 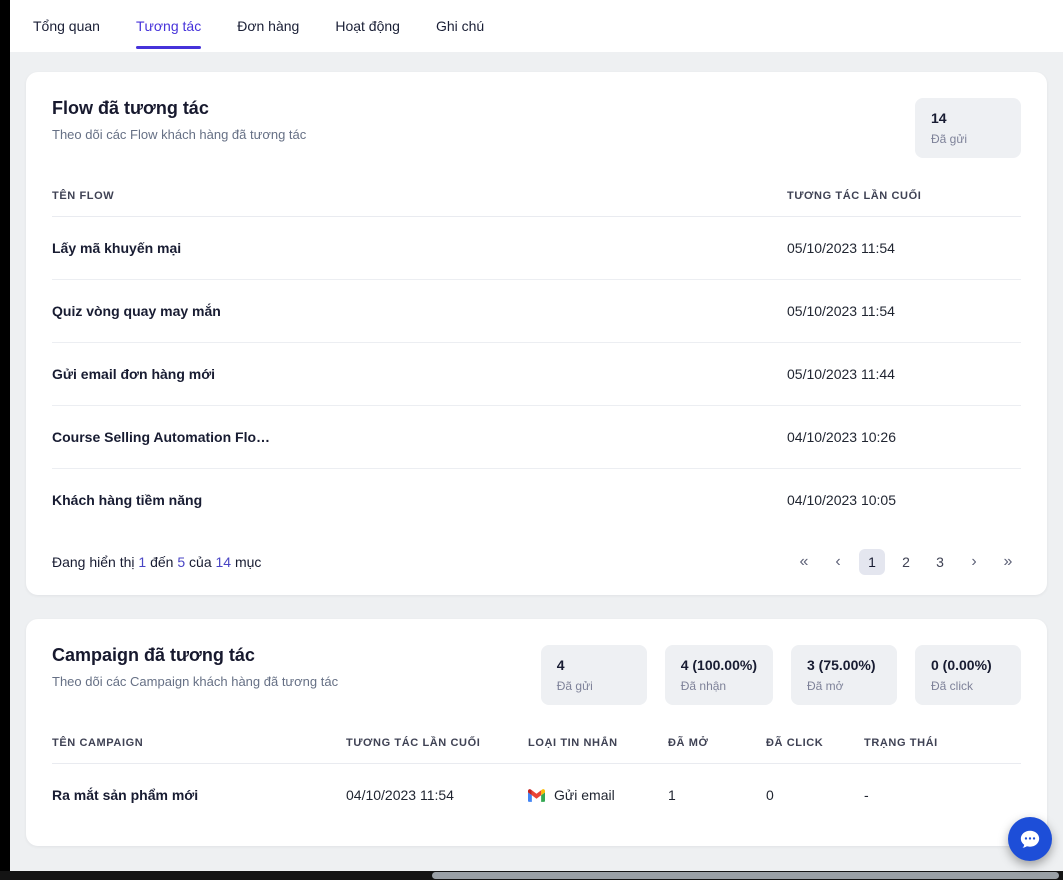 What do you see at coordinates (672, 795) in the screenshot?
I see `campaign-opened: 1` at bounding box center [672, 795].